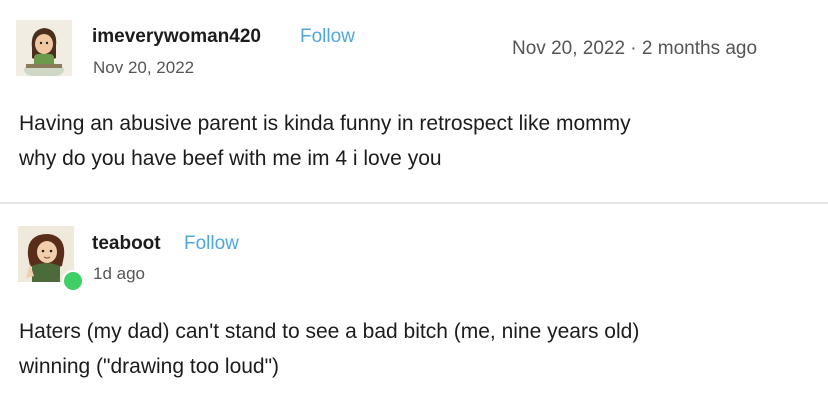  I want to click on online-badge-icon, so click(73, 281).